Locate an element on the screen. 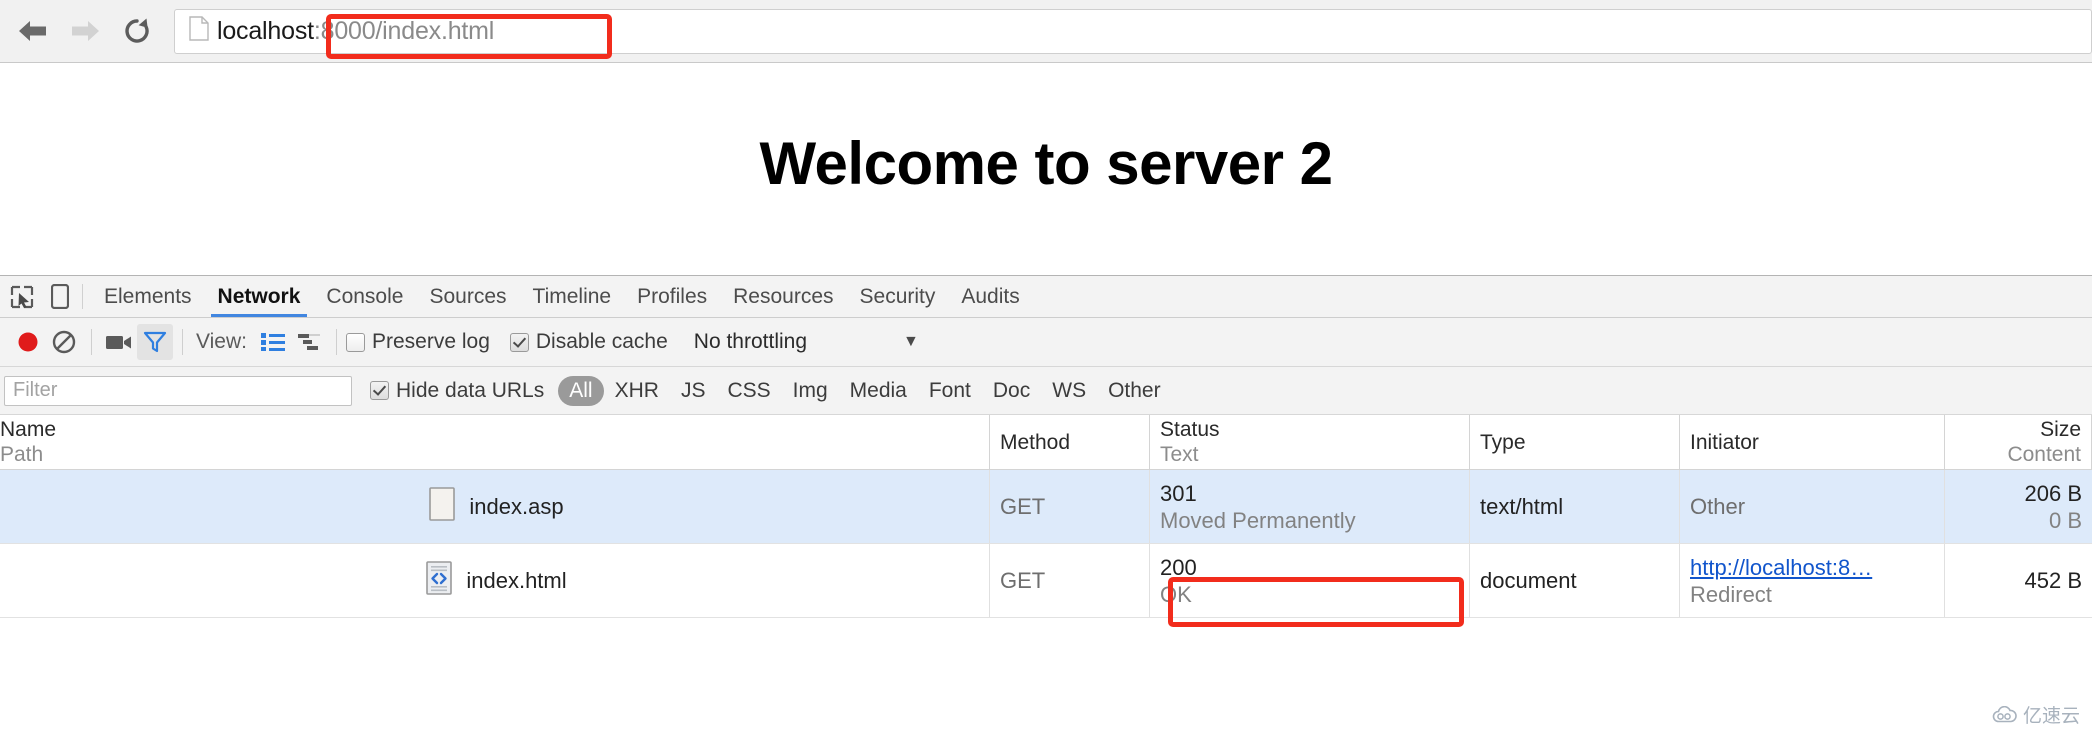  column-header-size: Size Content is located at coordinates (2018, 442).